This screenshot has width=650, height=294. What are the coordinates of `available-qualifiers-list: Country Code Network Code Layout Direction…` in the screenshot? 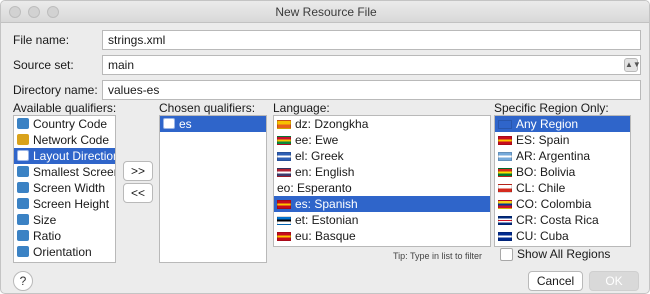 It's located at (64, 189).